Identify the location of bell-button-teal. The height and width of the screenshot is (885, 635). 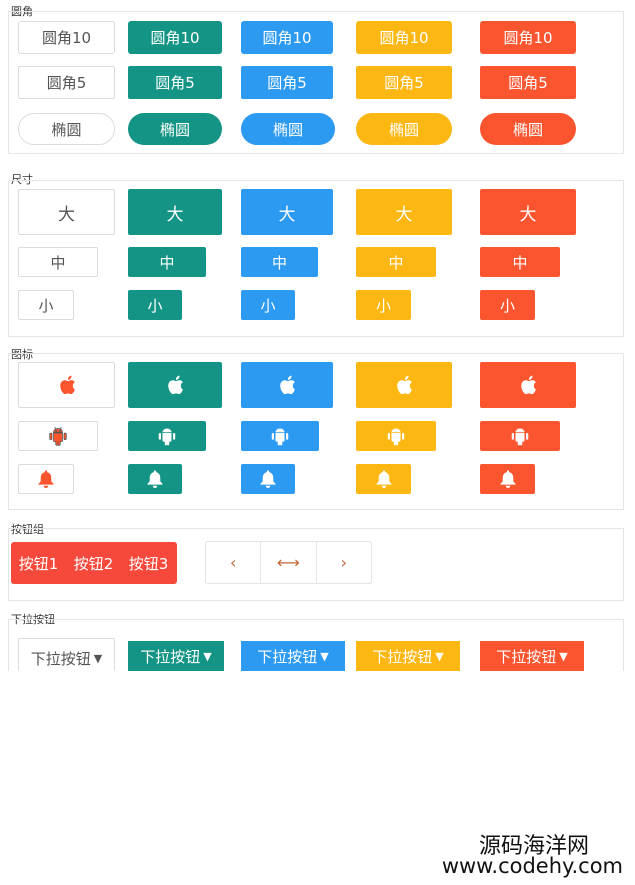
(155, 479).